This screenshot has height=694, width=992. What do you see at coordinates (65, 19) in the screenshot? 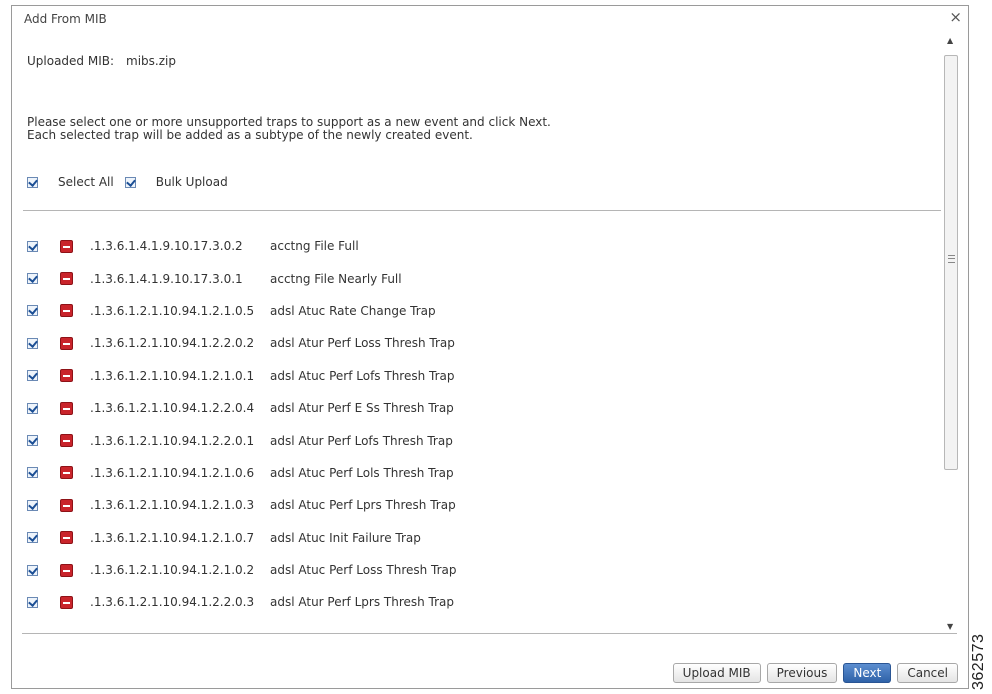
I see `dialog-title: Add From MIB` at bounding box center [65, 19].